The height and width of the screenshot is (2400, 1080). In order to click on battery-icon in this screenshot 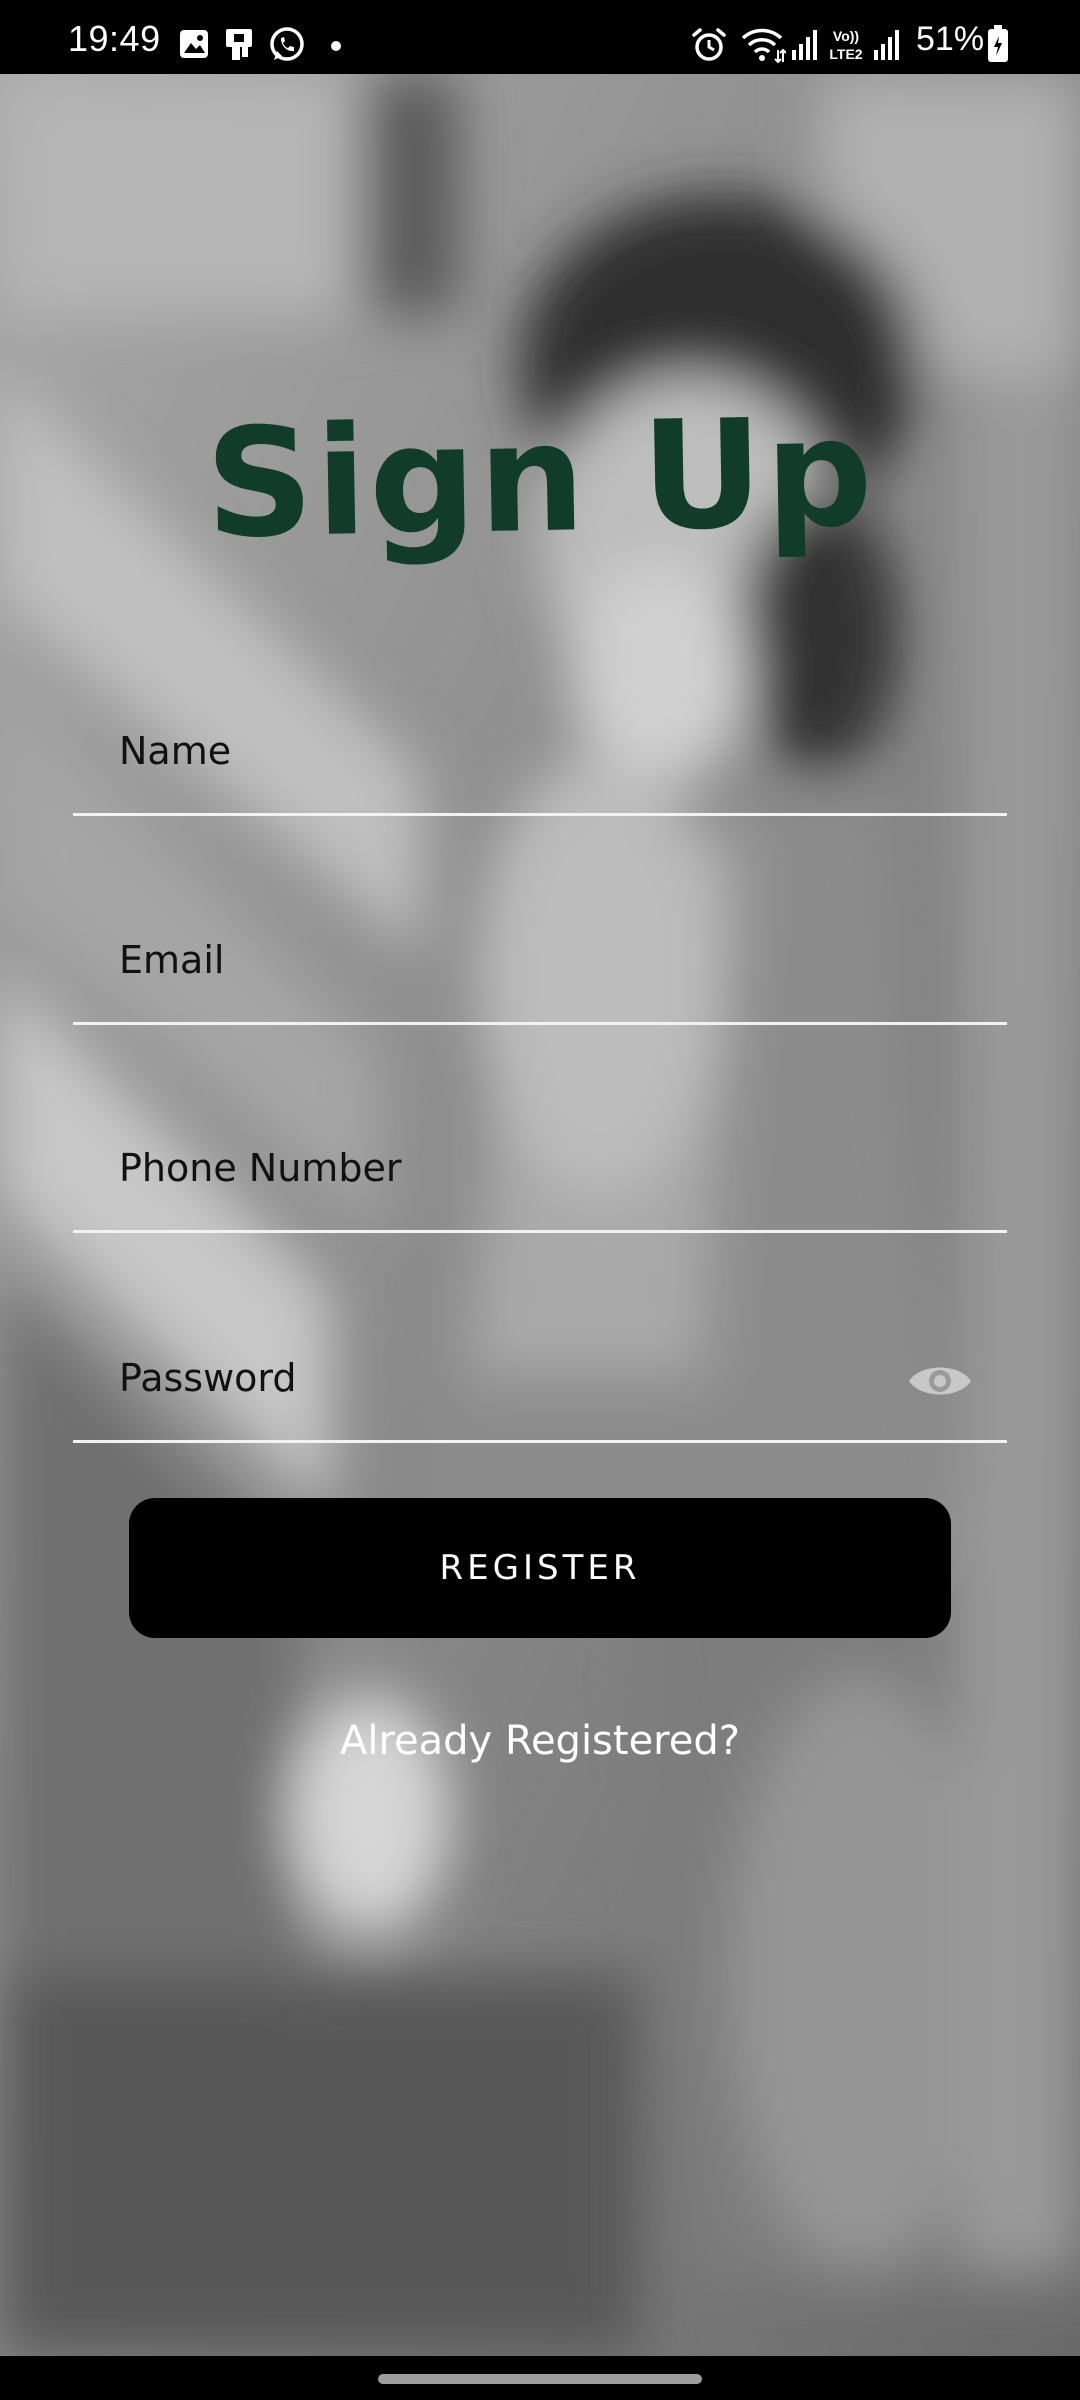, I will do `click(998, 43)`.